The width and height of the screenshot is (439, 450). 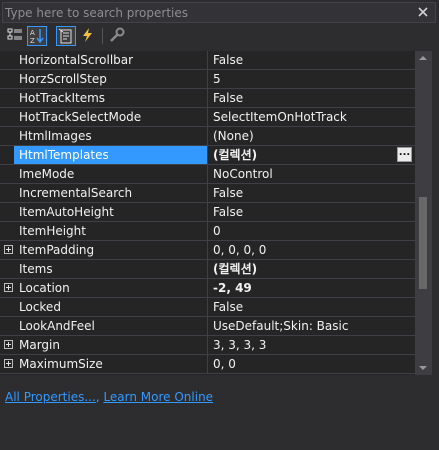 I want to click on svg-text: Z, so click(x=32, y=40).